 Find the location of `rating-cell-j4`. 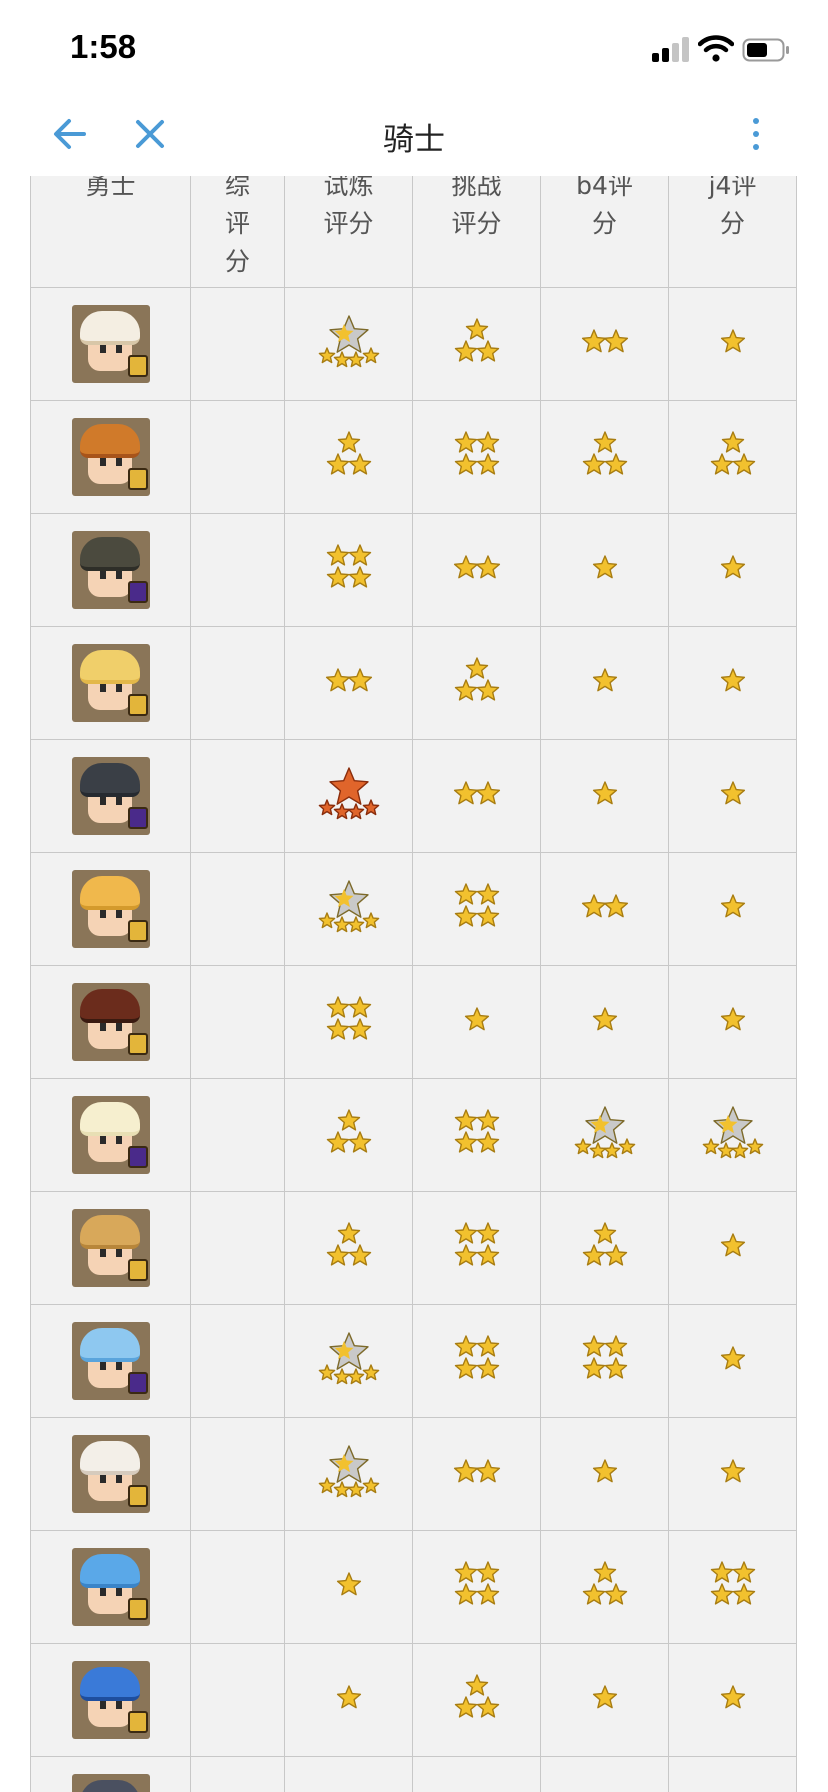

rating-cell-j4 is located at coordinates (732, 1474).